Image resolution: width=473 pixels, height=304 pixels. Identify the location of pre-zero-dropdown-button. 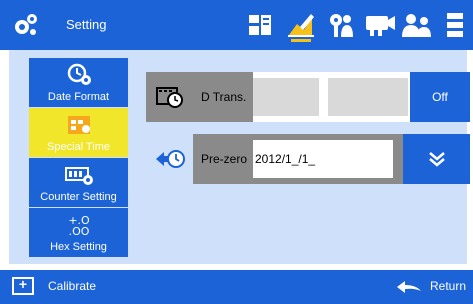
(436, 159).